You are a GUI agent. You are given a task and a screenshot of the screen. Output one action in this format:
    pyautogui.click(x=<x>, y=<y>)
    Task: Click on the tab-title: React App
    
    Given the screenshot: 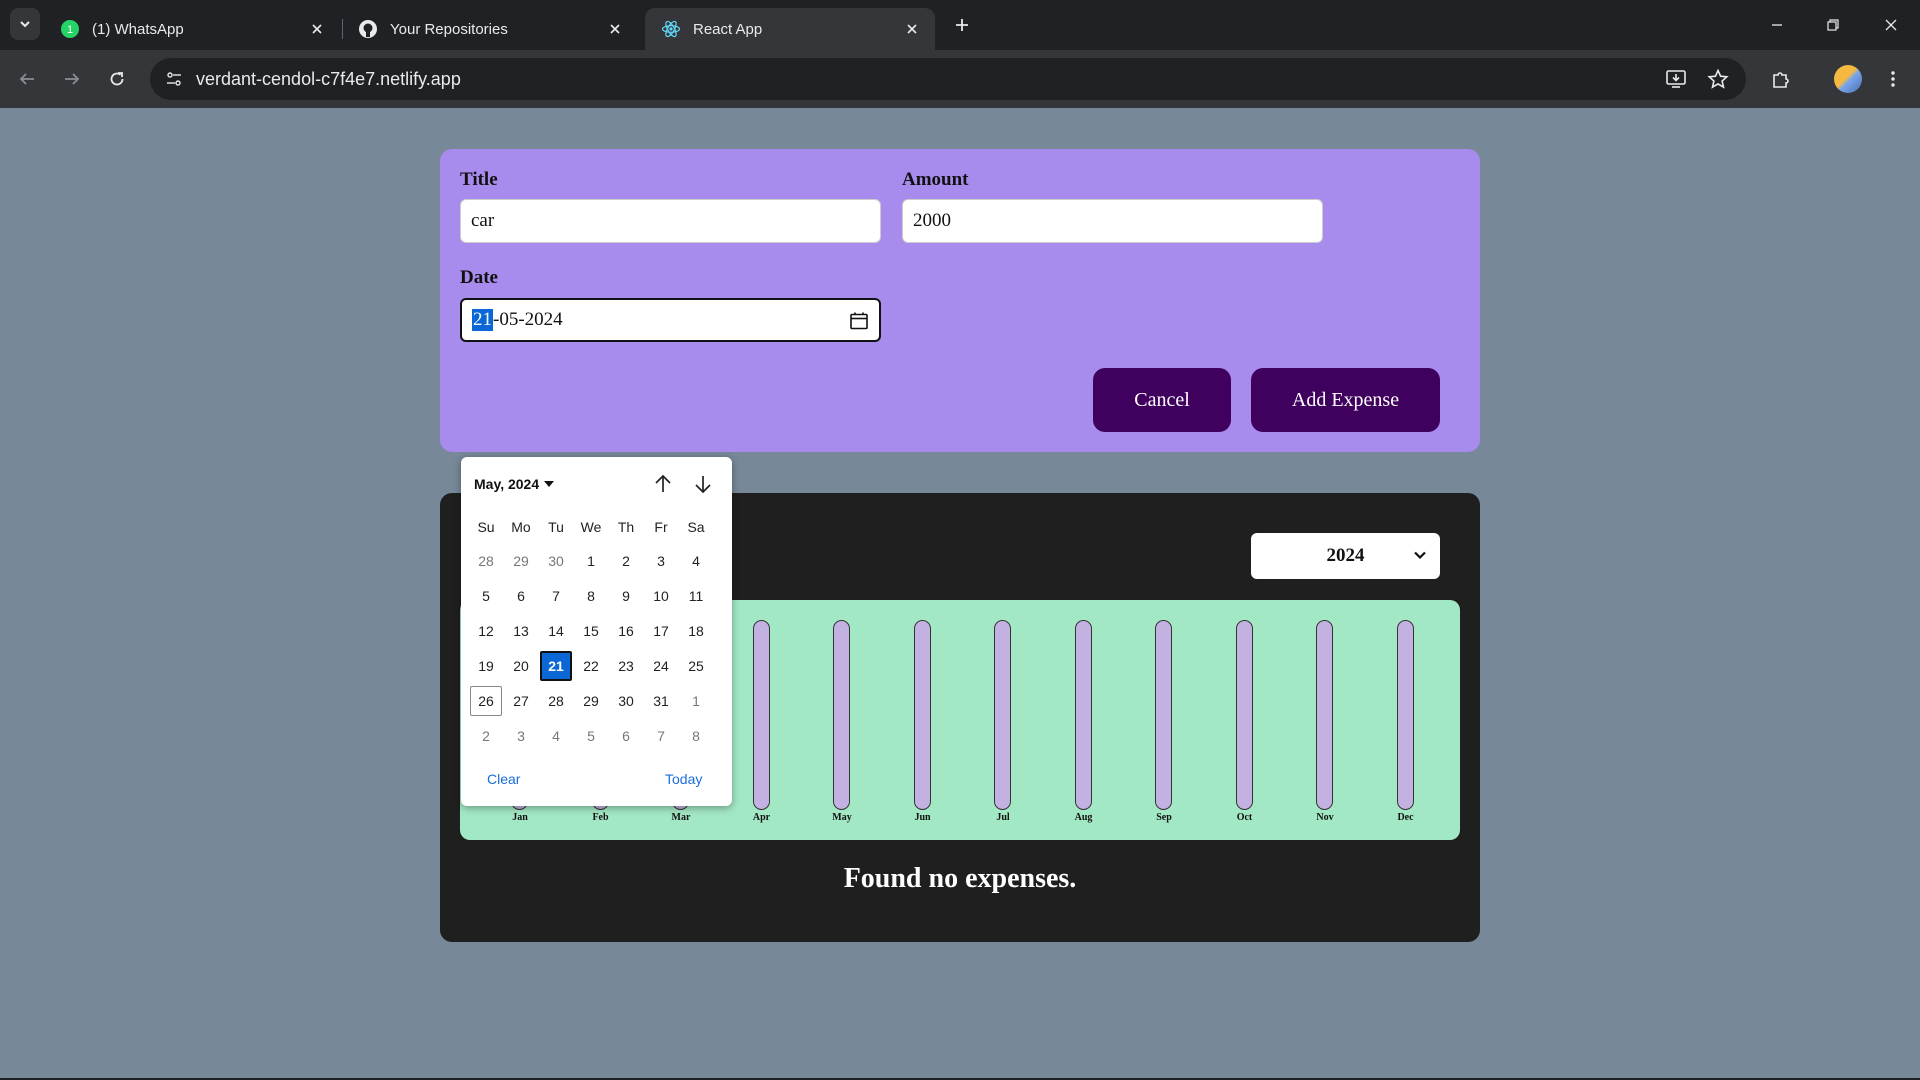 What is the action you would take?
    pyautogui.click(x=728, y=29)
    